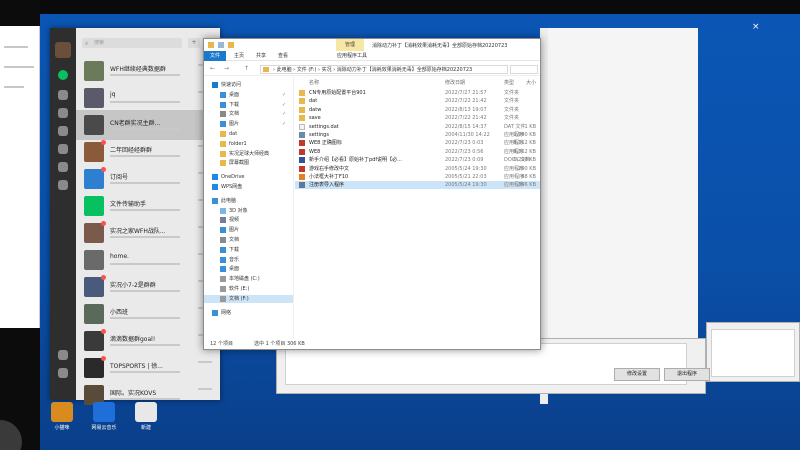 Image resolution: width=800 pixels, height=450 pixels. Describe the element at coordinates (283, 56) in the screenshot. I see `tab-view: 查看` at that location.